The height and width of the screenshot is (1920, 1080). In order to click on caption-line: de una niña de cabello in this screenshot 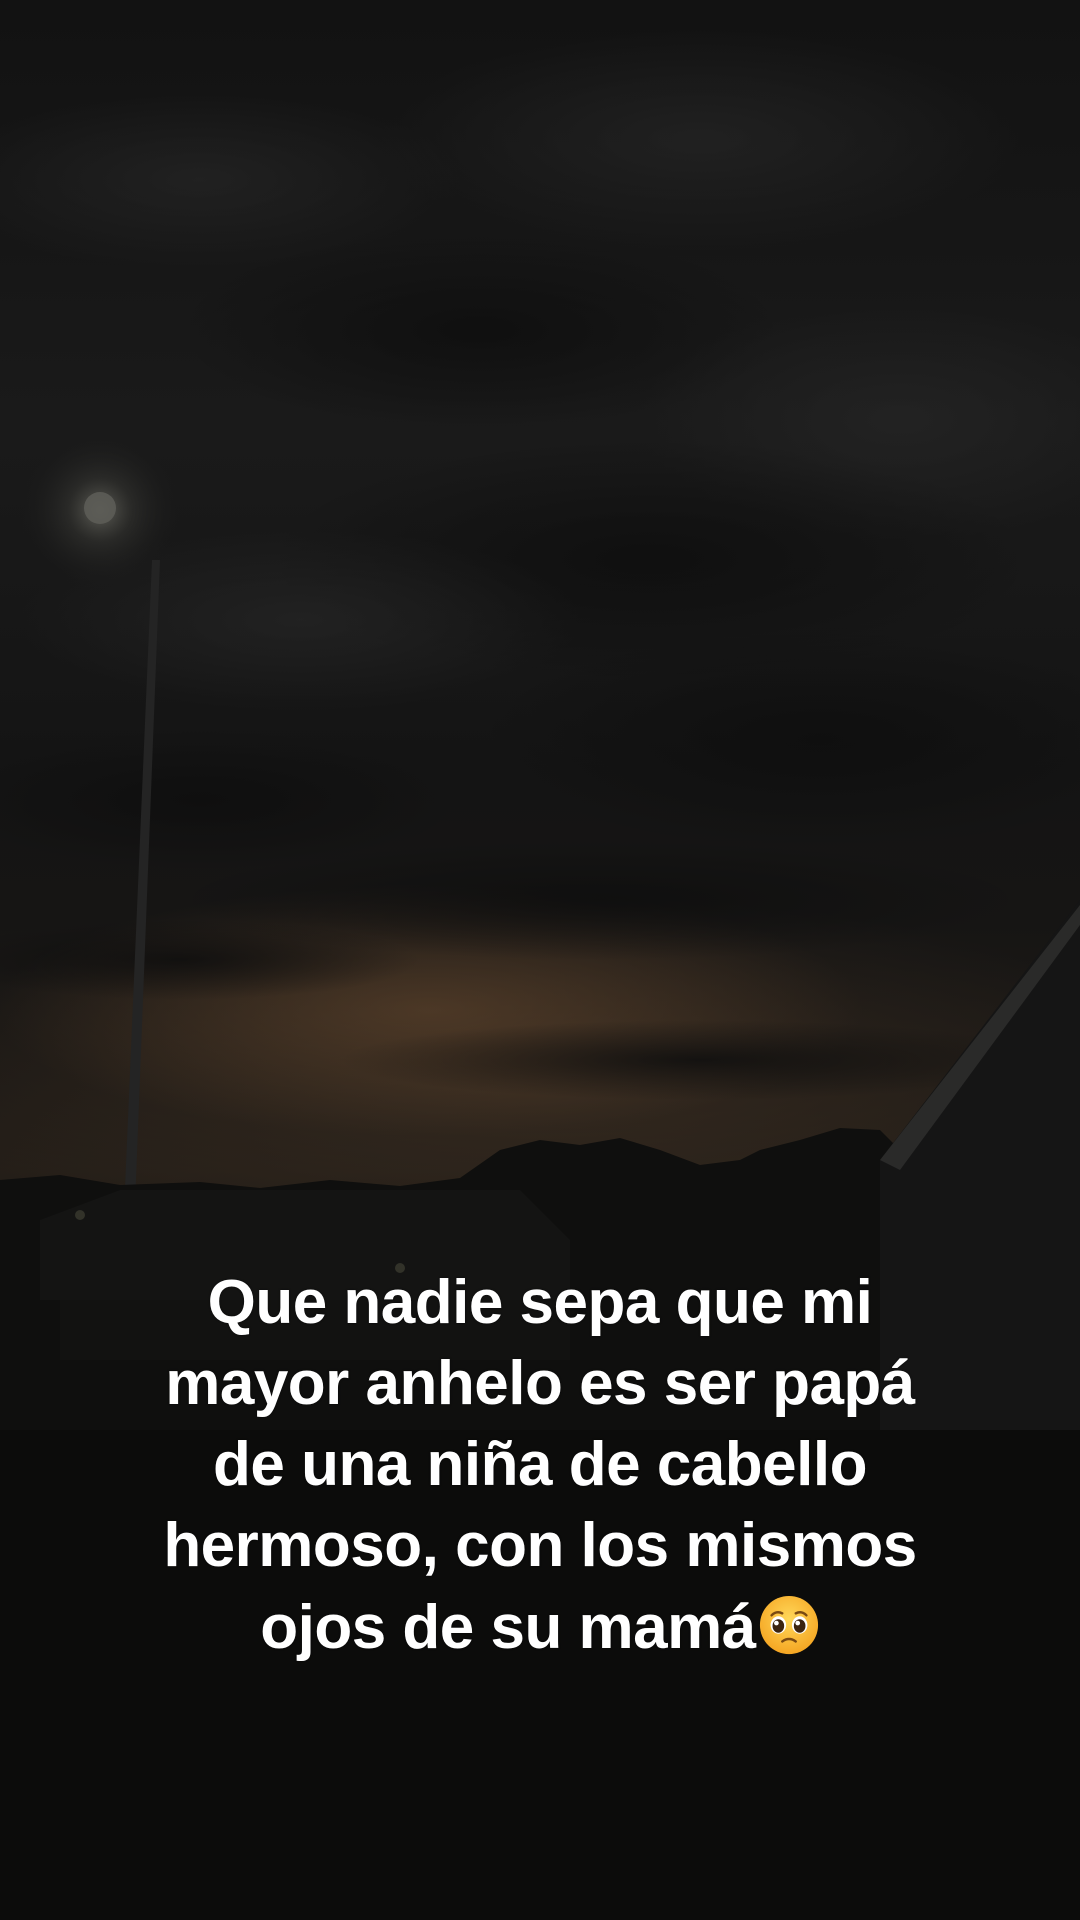, I will do `click(540, 1464)`.